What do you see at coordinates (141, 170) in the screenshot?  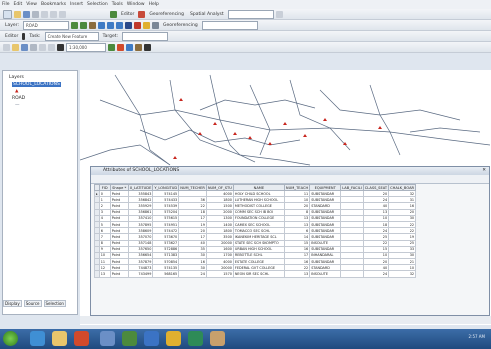 I see `attribute-table-title: Attributes of SCHOOL_LOCATIONS` at bounding box center [141, 170].